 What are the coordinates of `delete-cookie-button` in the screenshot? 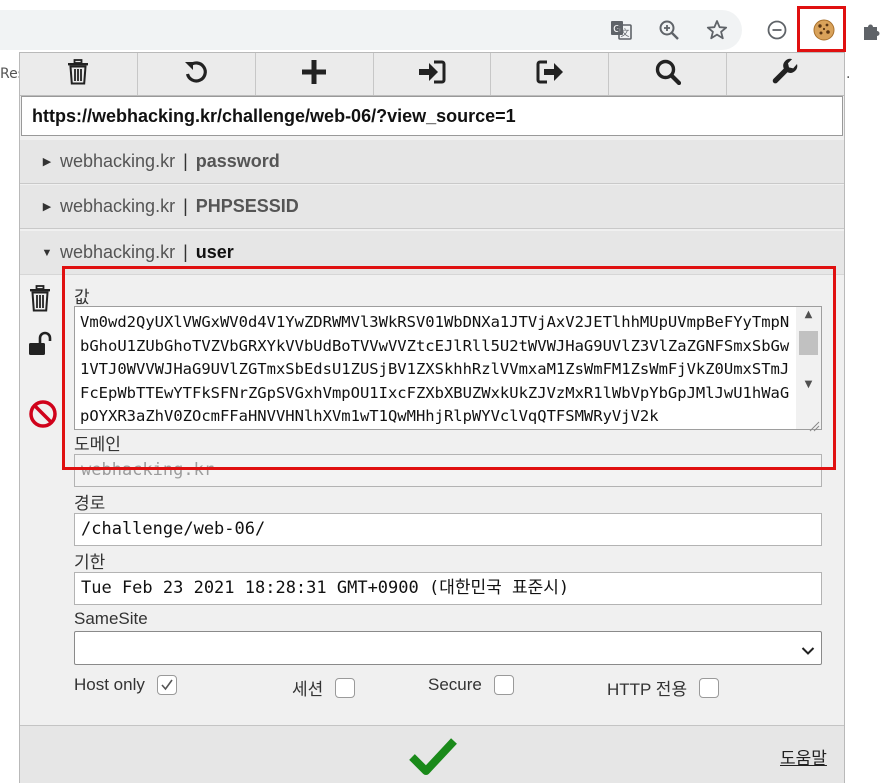 It's located at (40, 301).